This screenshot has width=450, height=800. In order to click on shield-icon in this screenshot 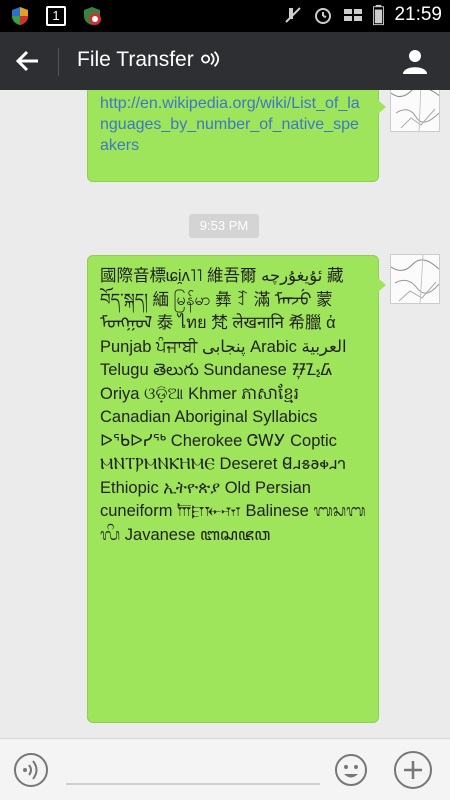, I will do `click(20, 16)`.